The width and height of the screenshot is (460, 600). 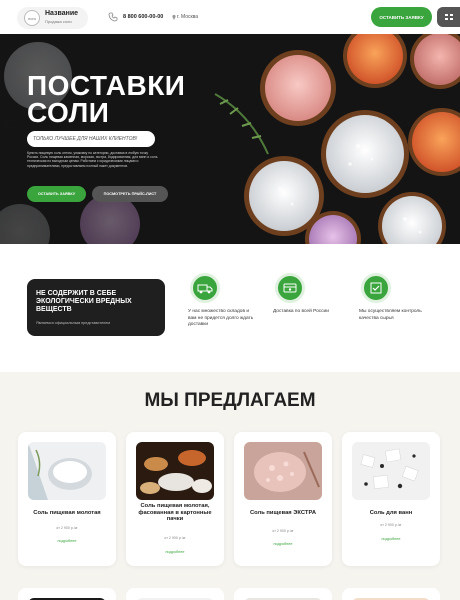 I want to click on product-name: Соль пищевая молотая, so click(x=67, y=513).